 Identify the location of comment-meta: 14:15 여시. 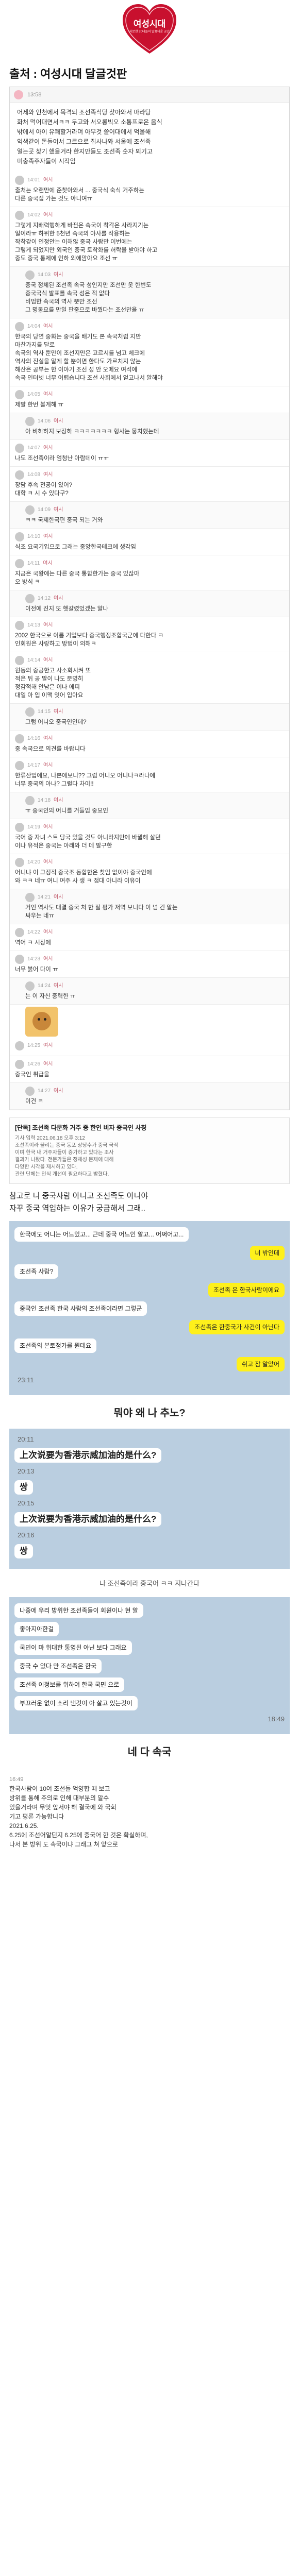
(154, 712).